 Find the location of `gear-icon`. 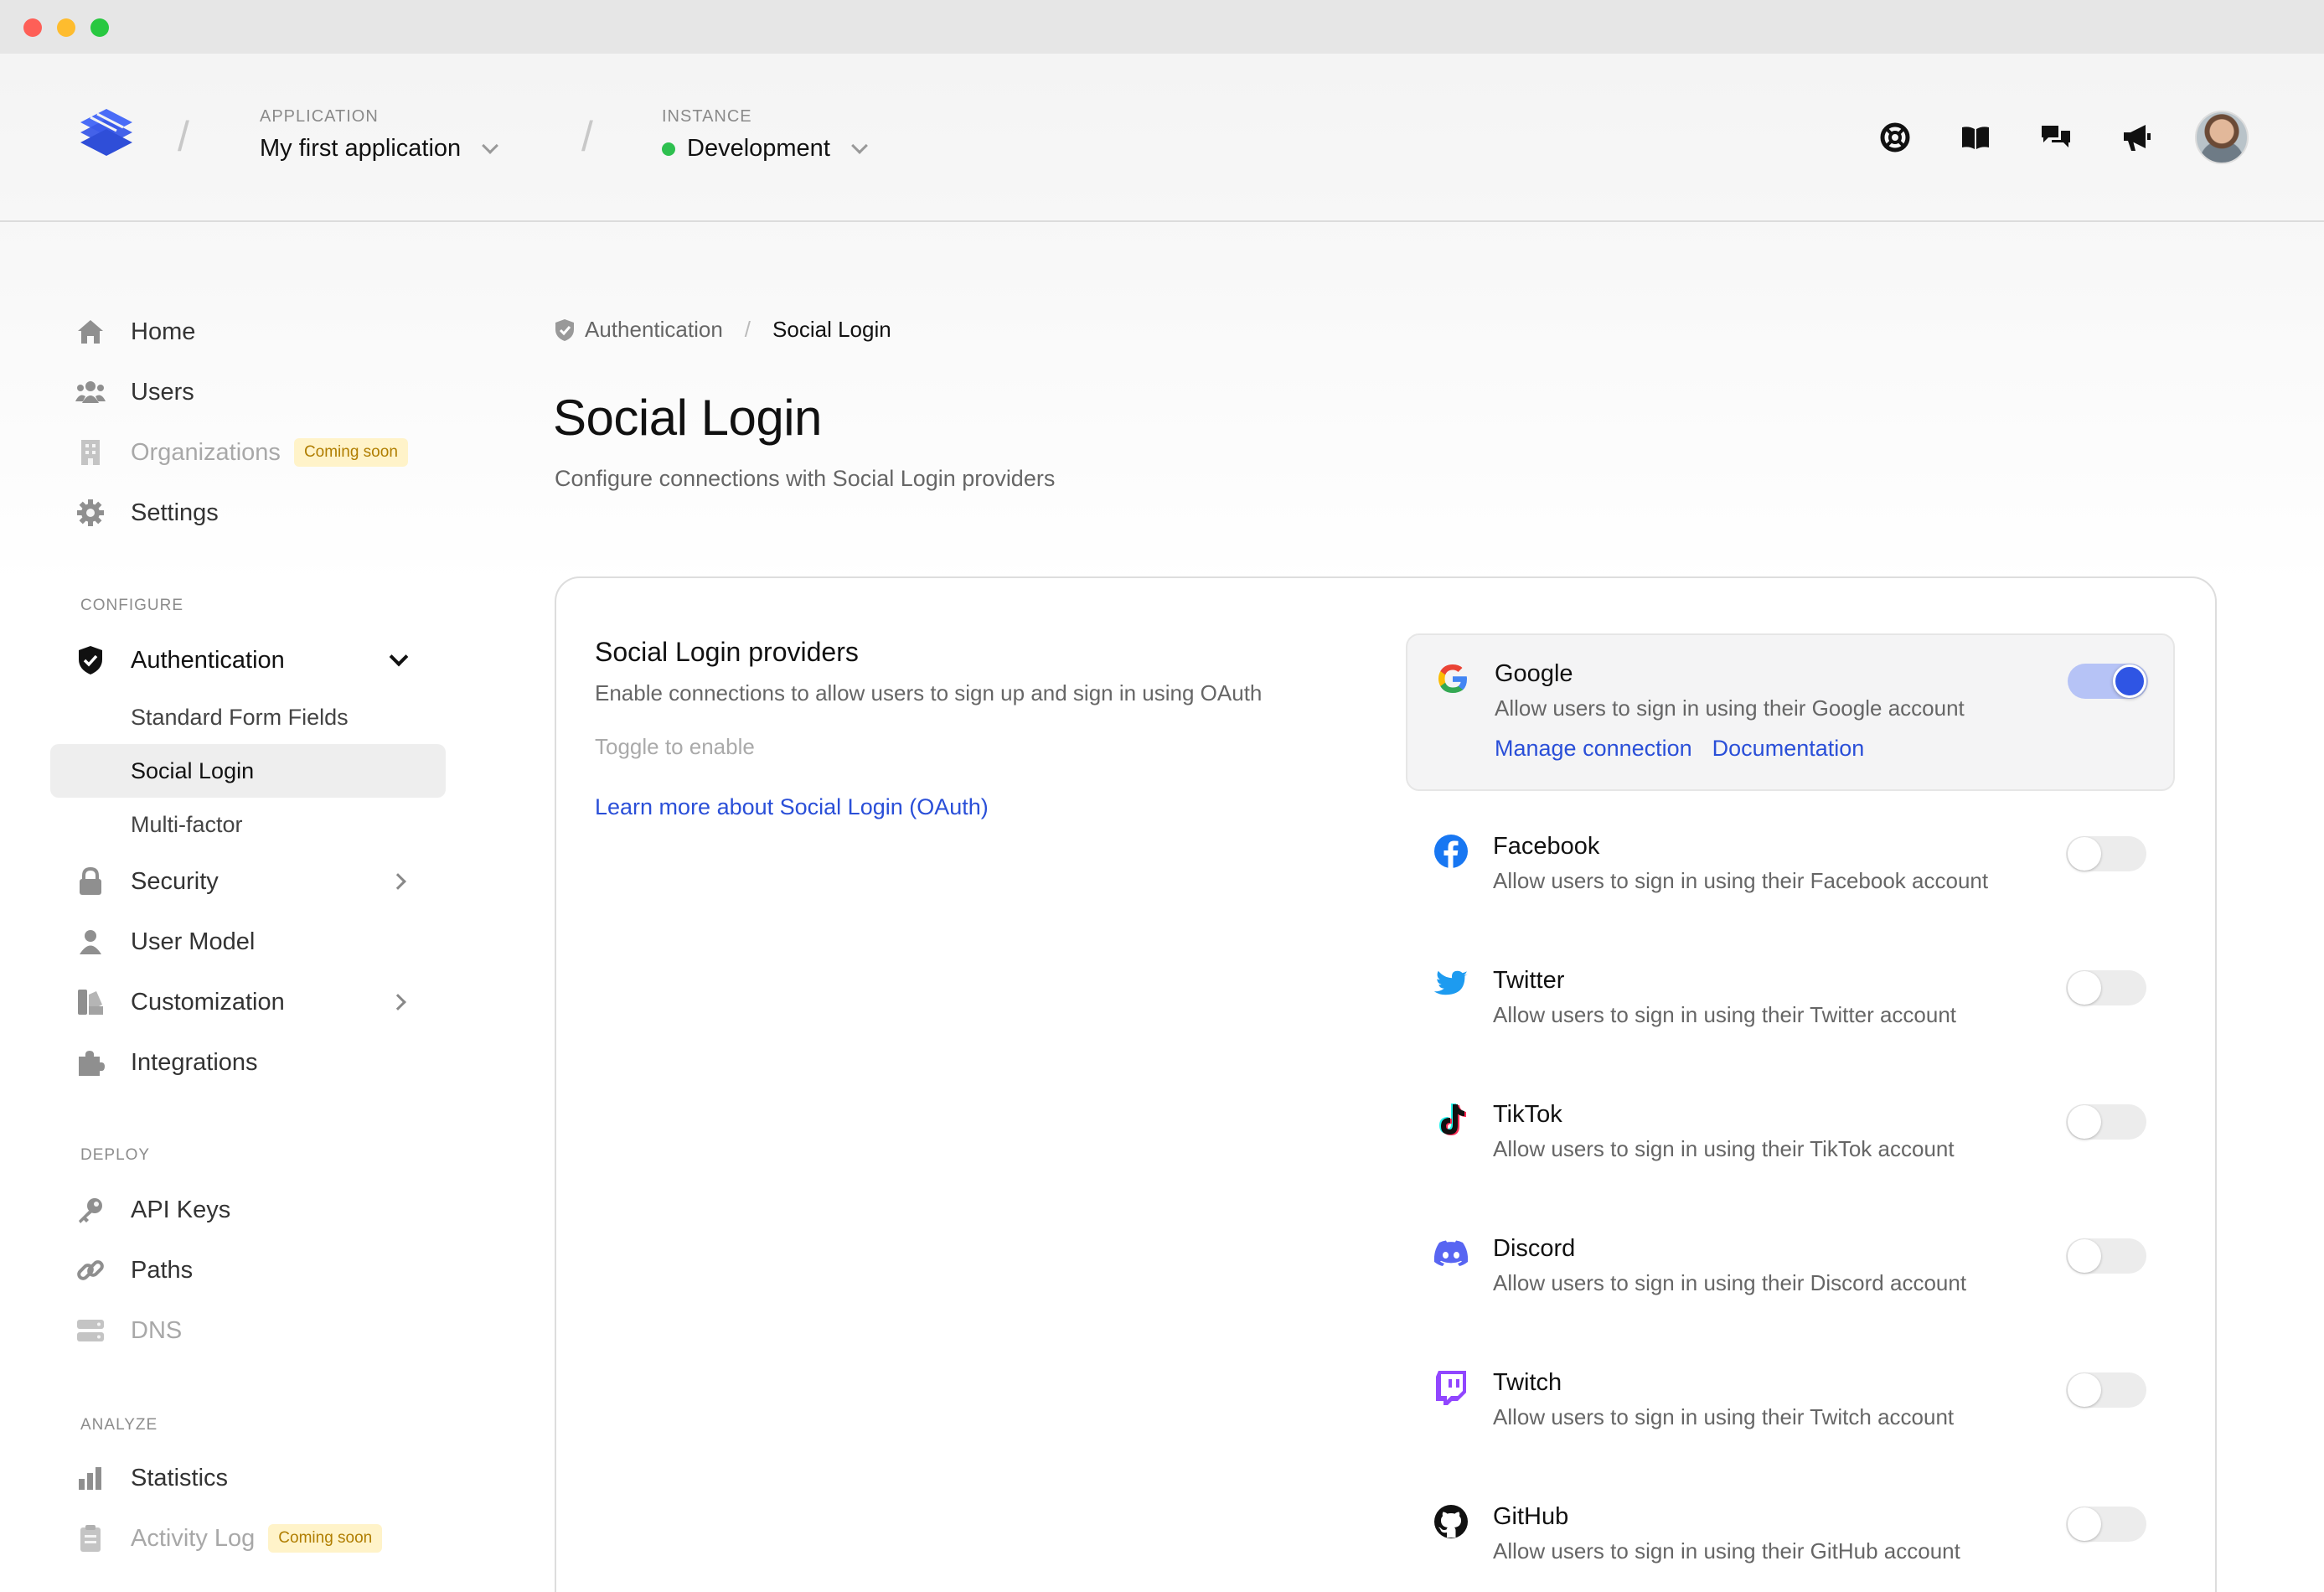

gear-icon is located at coordinates (90, 513).